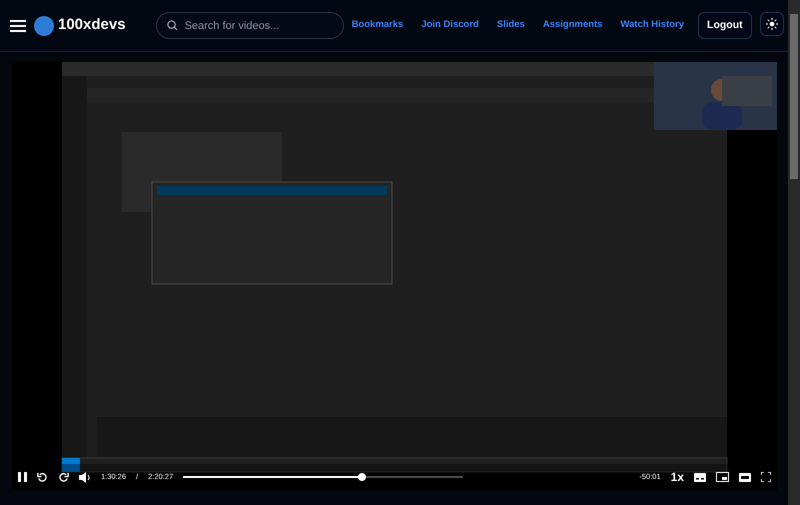 This screenshot has width=800, height=505. What do you see at coordinates (510, 25) in the screenshot?
I see `nav-link: Slides` at bounding box center [510, 25].